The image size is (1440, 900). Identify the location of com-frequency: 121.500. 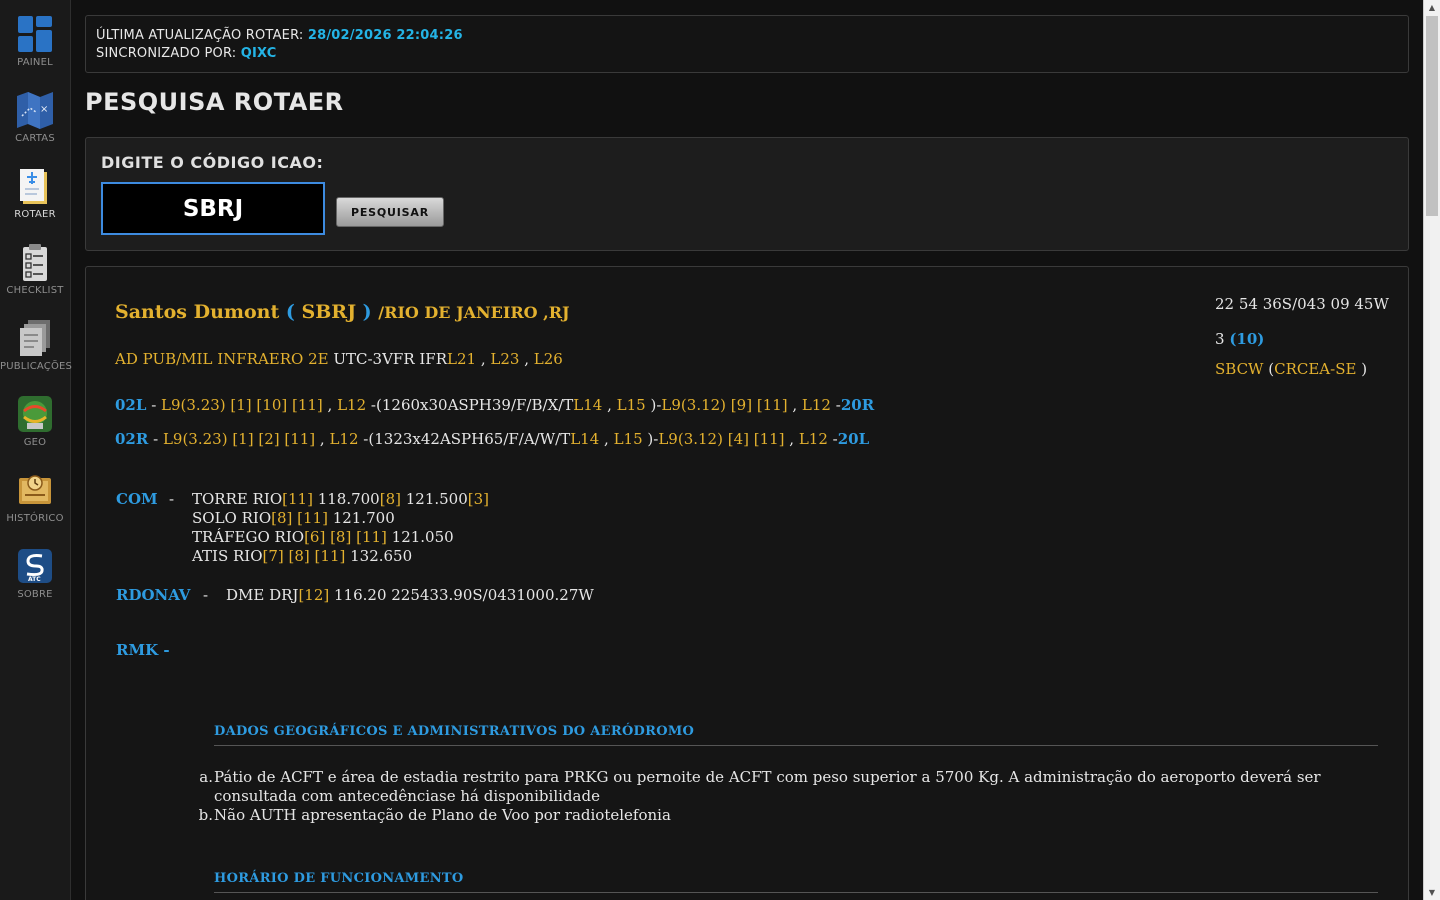
(434, 499).